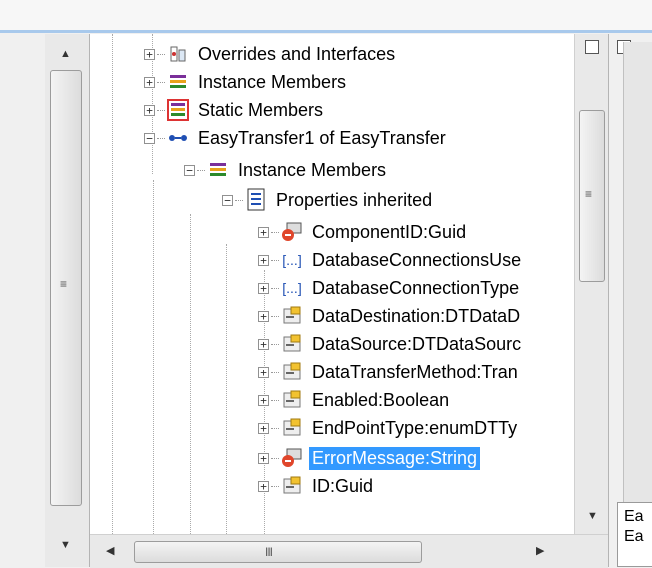  I want to click on tree-item-instance-members-child: − Instance Members, so click(286, 170).